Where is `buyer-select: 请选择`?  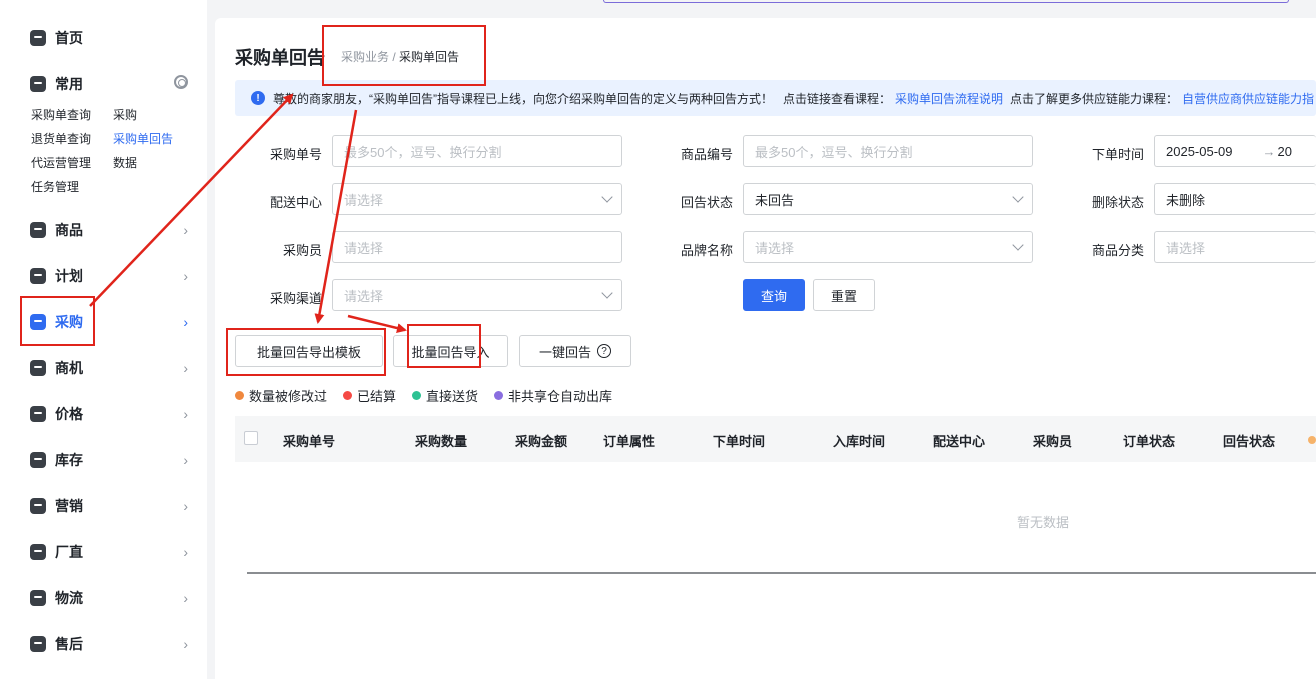 buyer-select: 请选择 is located at coordinates (477, 247).